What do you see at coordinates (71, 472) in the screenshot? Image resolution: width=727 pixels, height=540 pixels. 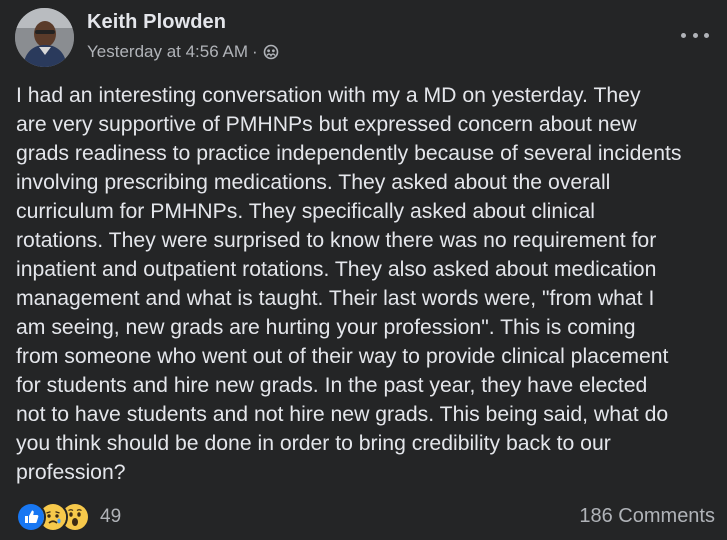 I see `post-body-line: profession?` at bounding box center [71, 472].